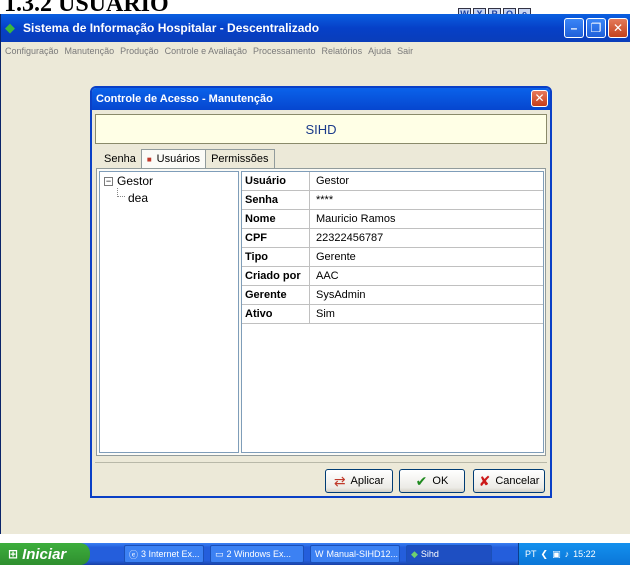 Image resolution: width=630 pixels, height=565 pixels. I want to click on property-row: Tipo Gerente, so click(392, 257).